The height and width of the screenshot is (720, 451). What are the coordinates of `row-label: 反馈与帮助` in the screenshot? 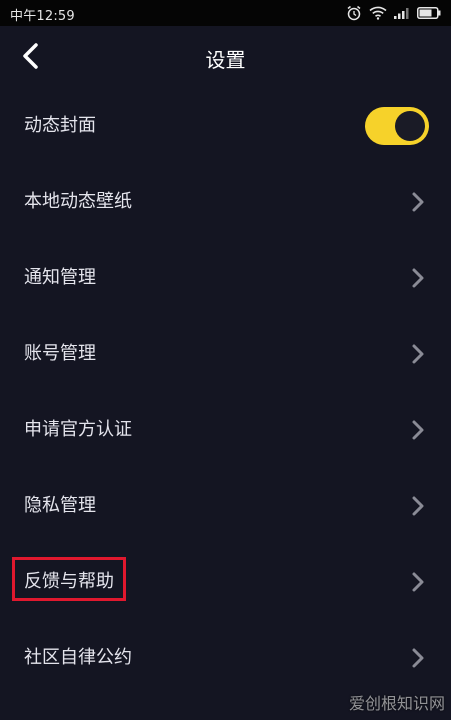 It's located at (69, 581).